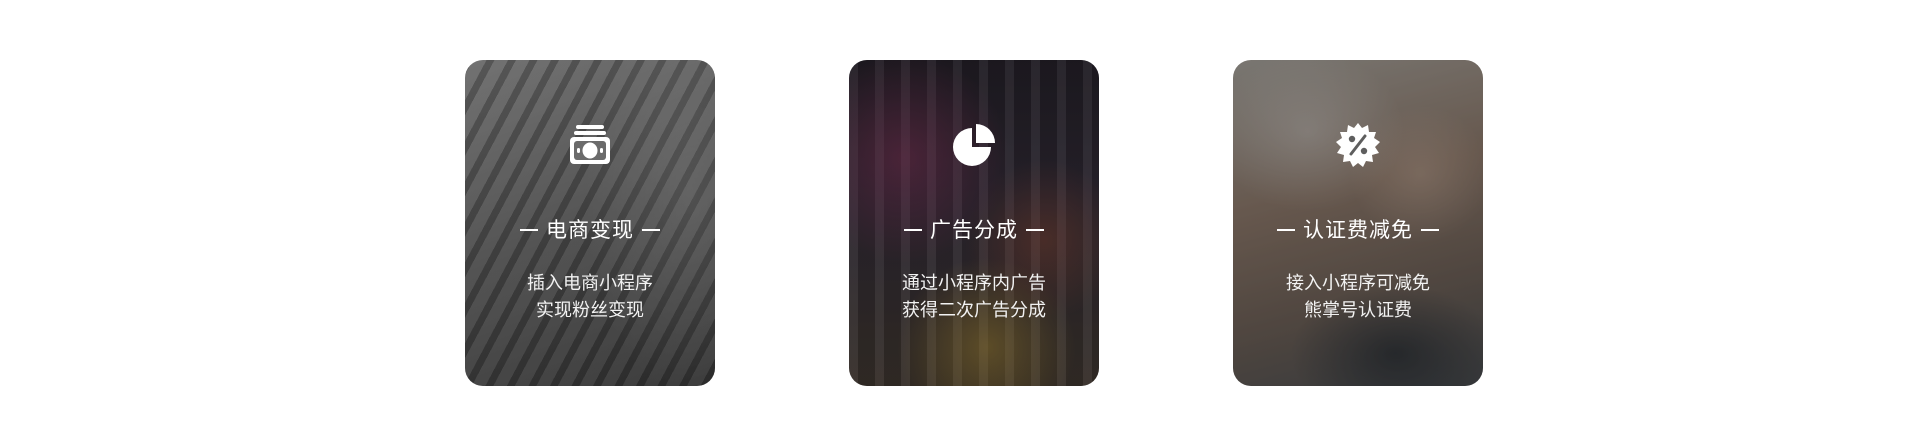  I want to click on card-title: 电商变现, so click(590, 230).